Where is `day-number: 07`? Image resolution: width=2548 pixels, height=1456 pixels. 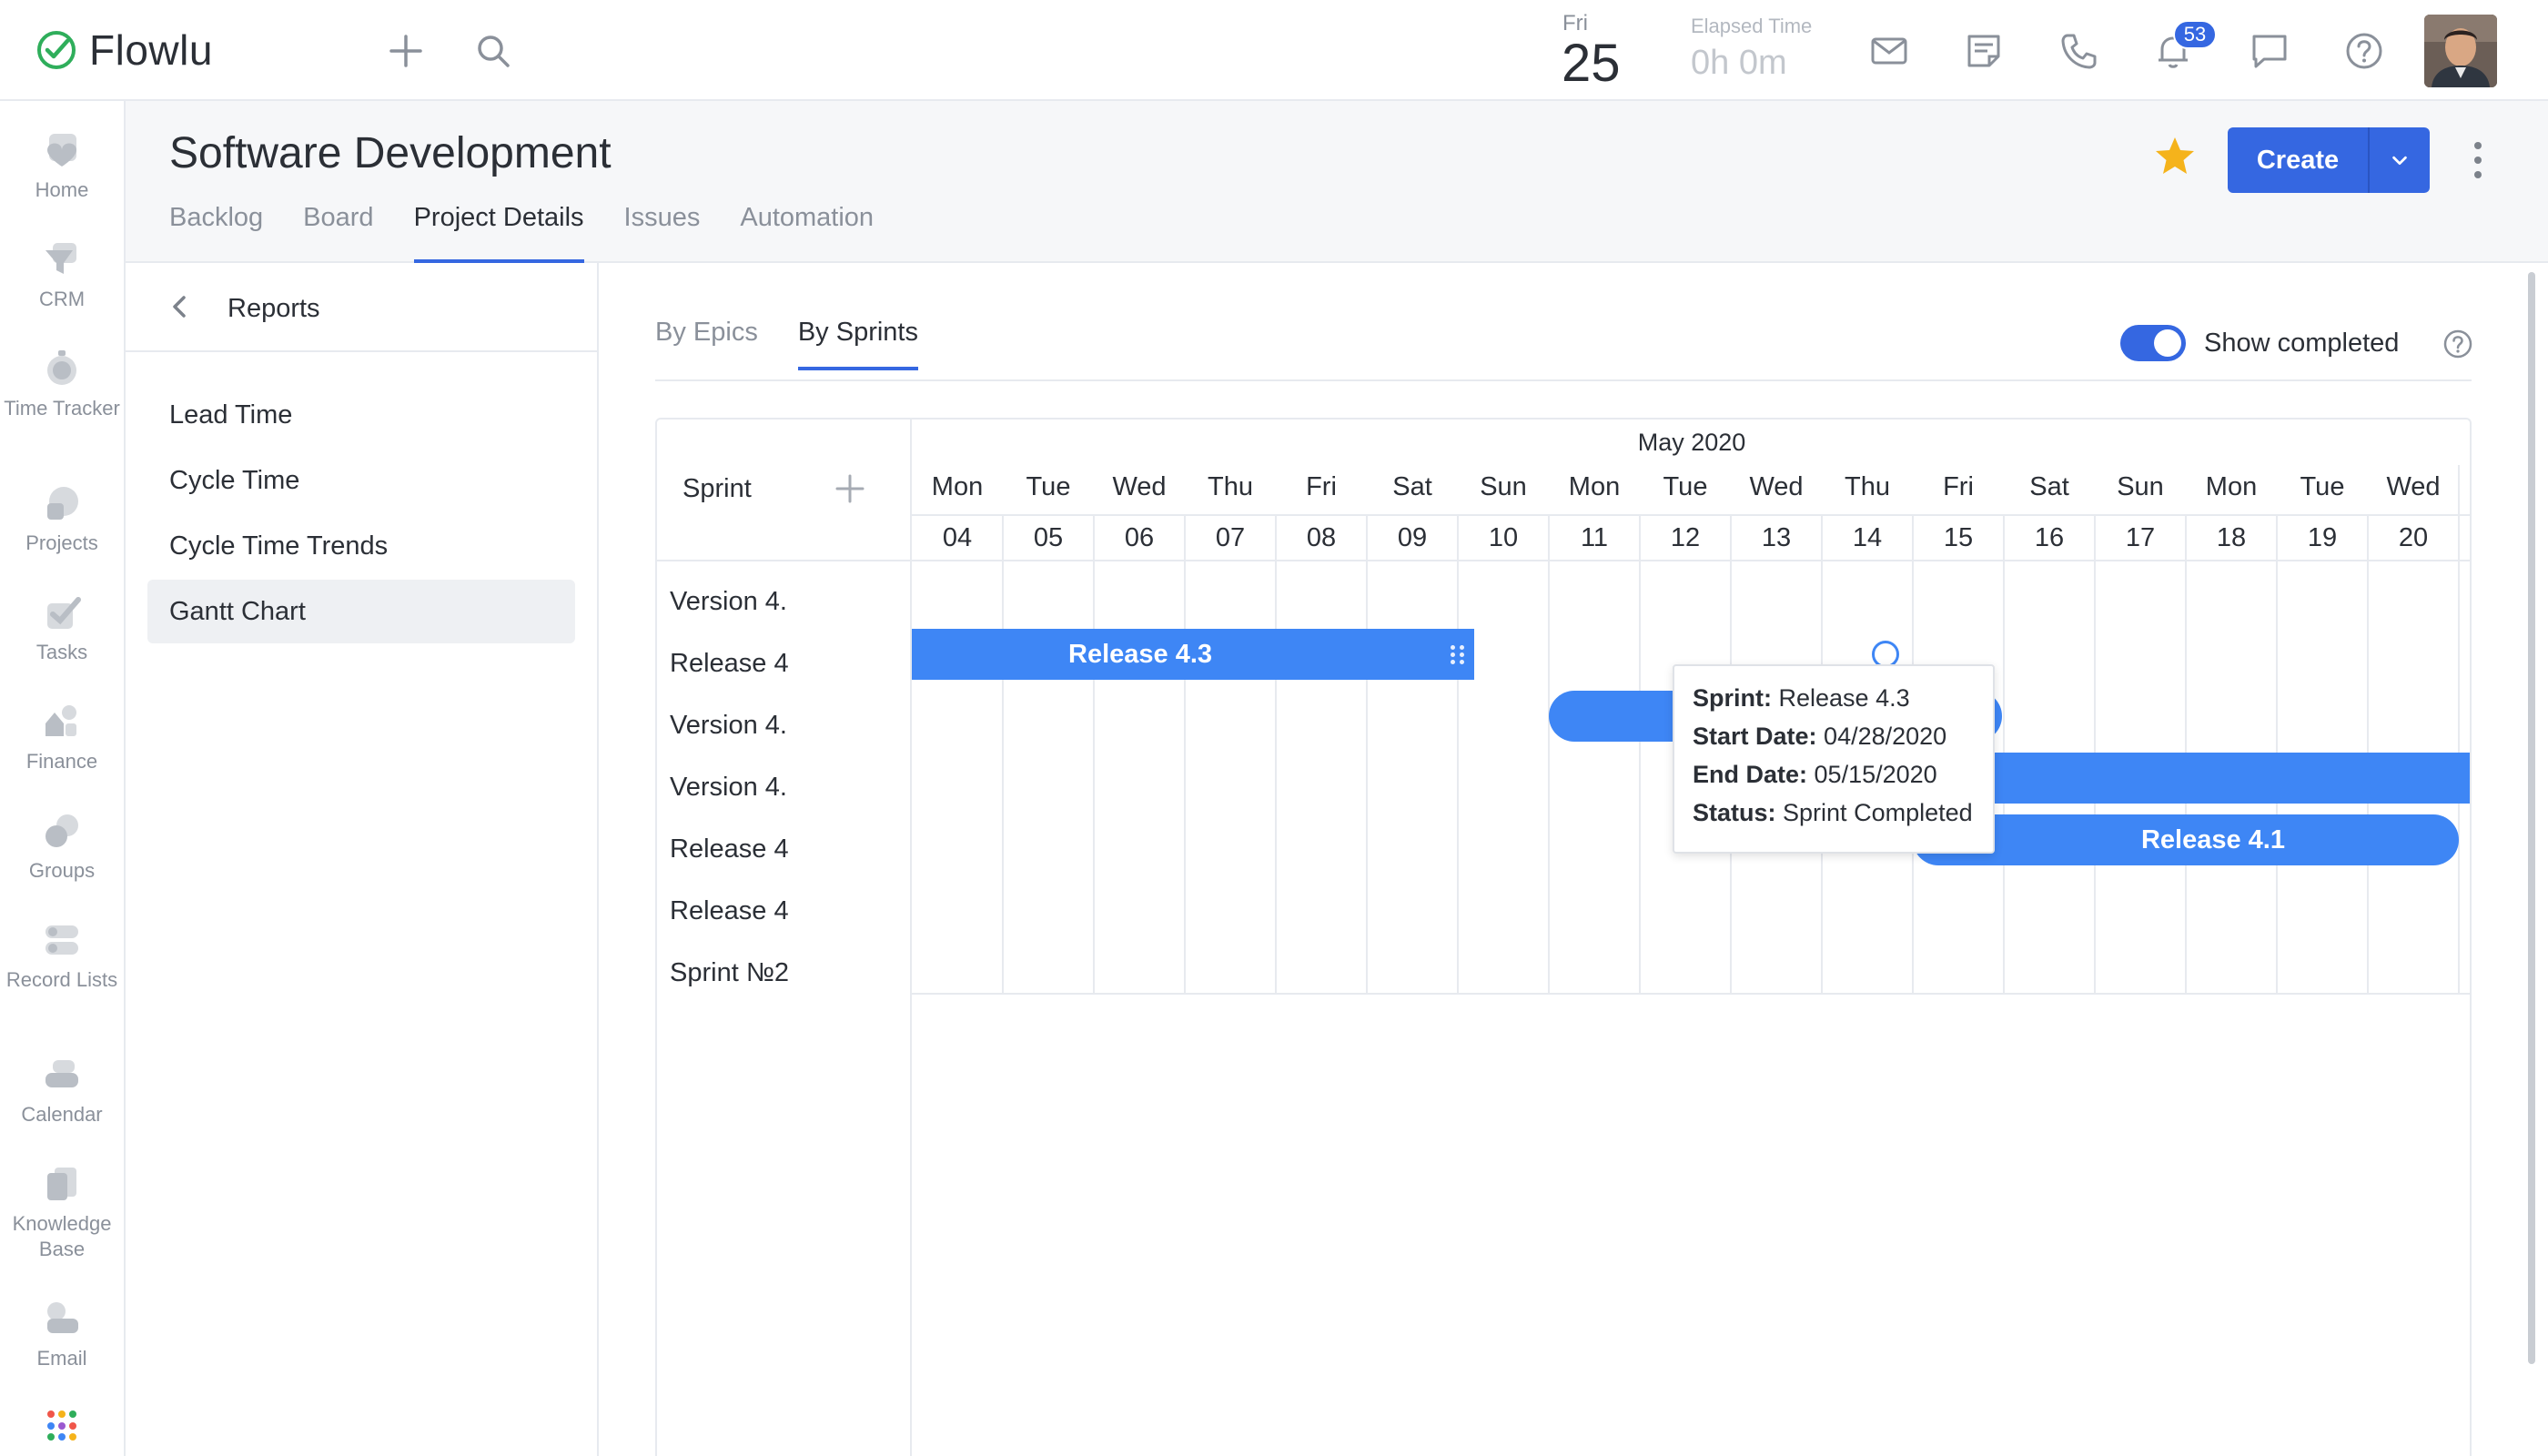 day-number: 07 is located at coordinates (1230, 538).